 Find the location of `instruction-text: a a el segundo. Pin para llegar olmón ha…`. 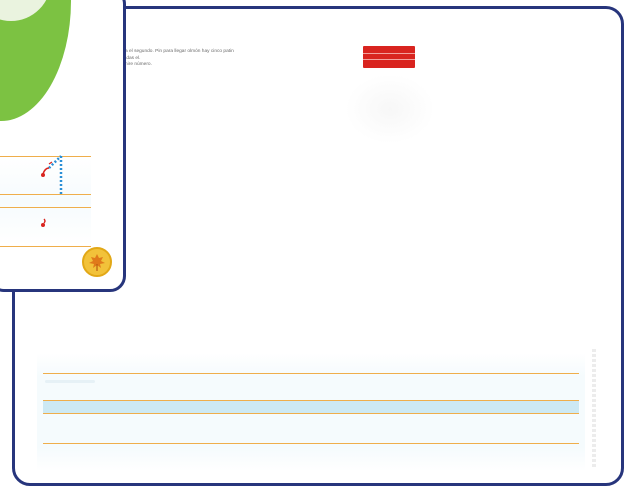

instruction-text: a a el segundo. Pin para llegar olmón ha… is located at coordinates (231, 59).